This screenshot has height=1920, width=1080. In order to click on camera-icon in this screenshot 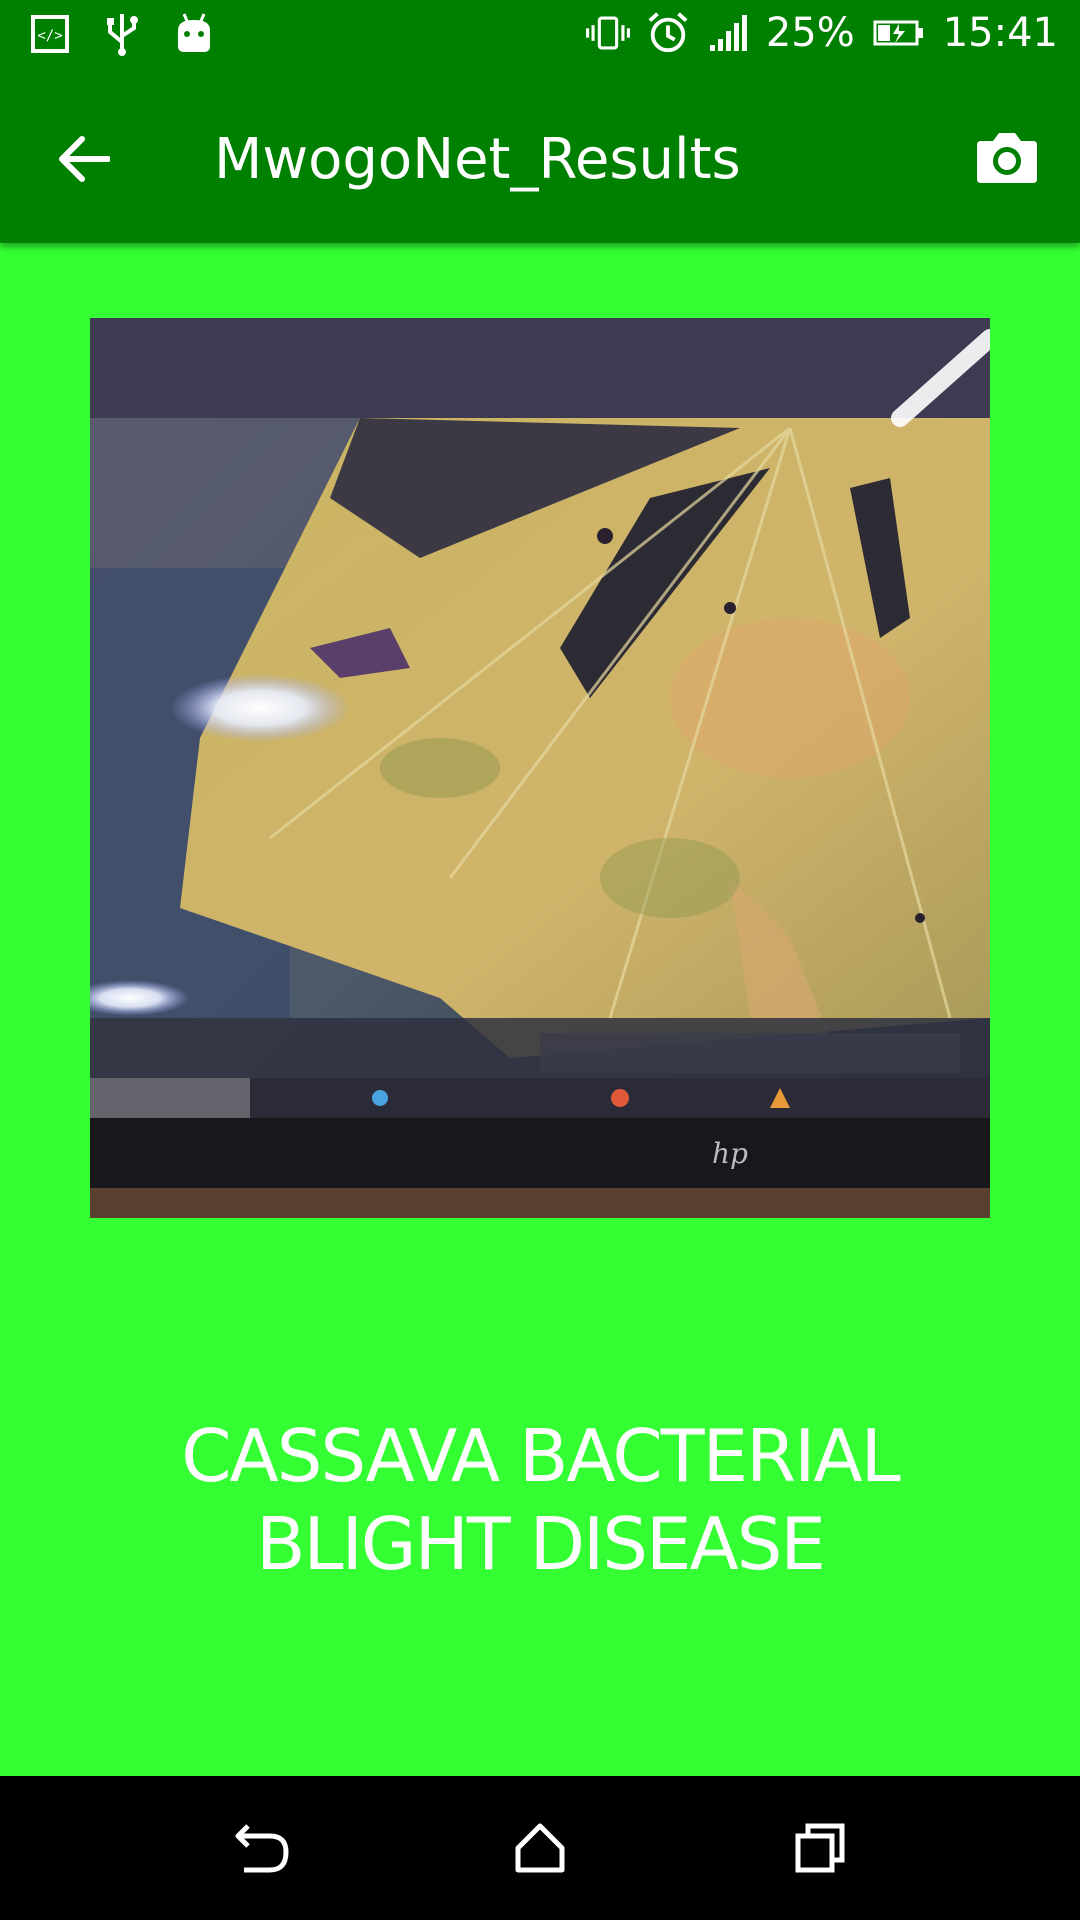, I will do `click(1007, 158)`.